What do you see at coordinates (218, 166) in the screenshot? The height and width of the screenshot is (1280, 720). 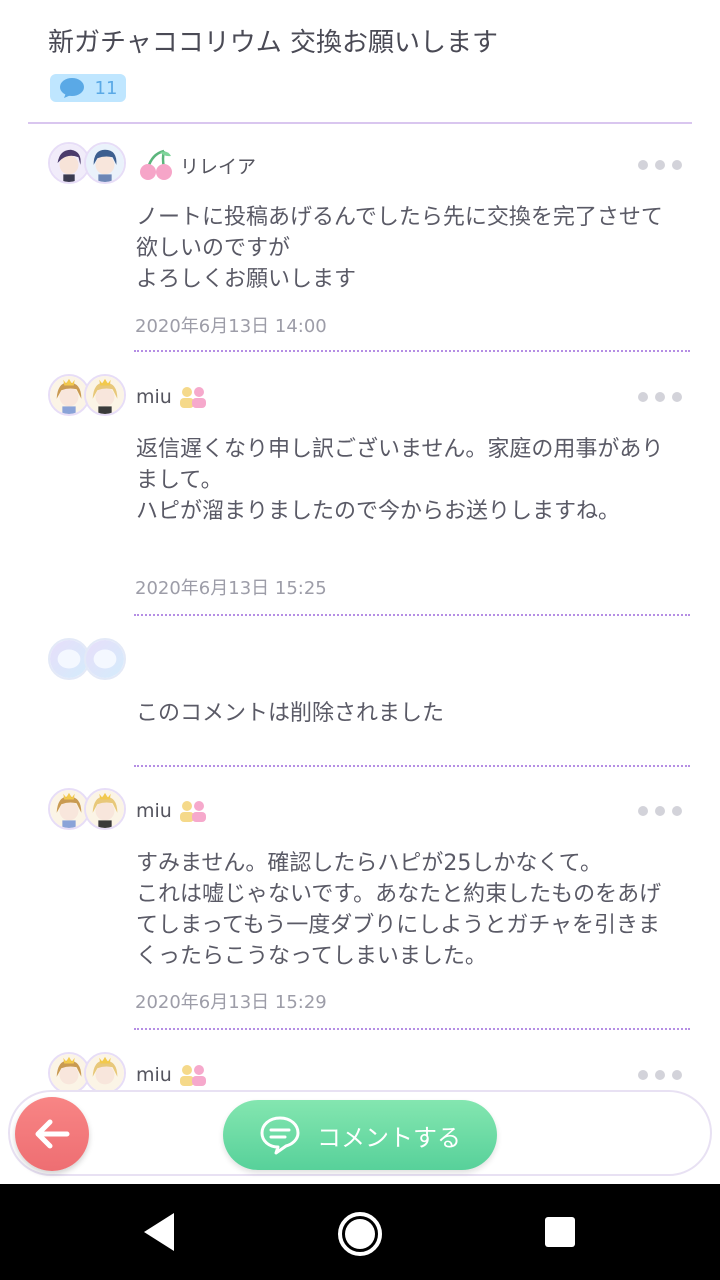 I see `author-name: リレイア` at bounding box center [218, 166].